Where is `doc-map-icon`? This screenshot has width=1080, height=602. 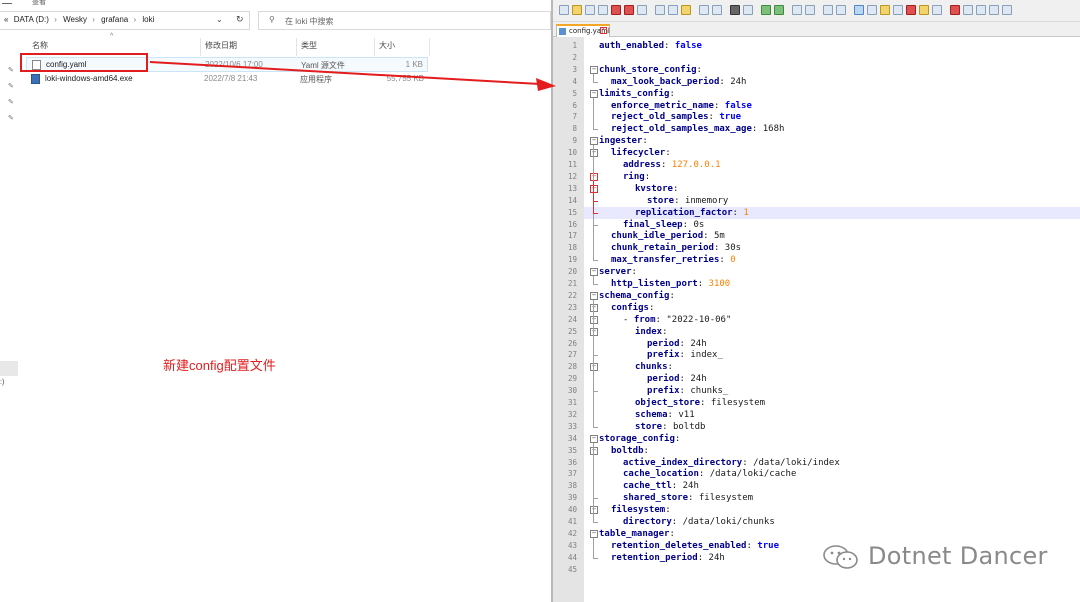 doc-map-icon is located at coordinates (885, 10).